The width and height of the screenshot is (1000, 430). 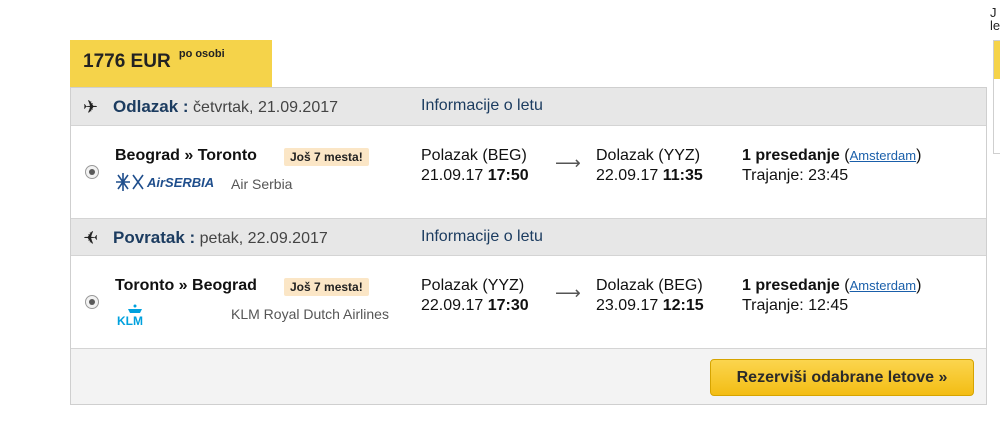 What do you see at coordinates (482, 237) in the screenshot?
I see `return-flight-info-link: Informacije o letu` at bounding box center [482, 237].